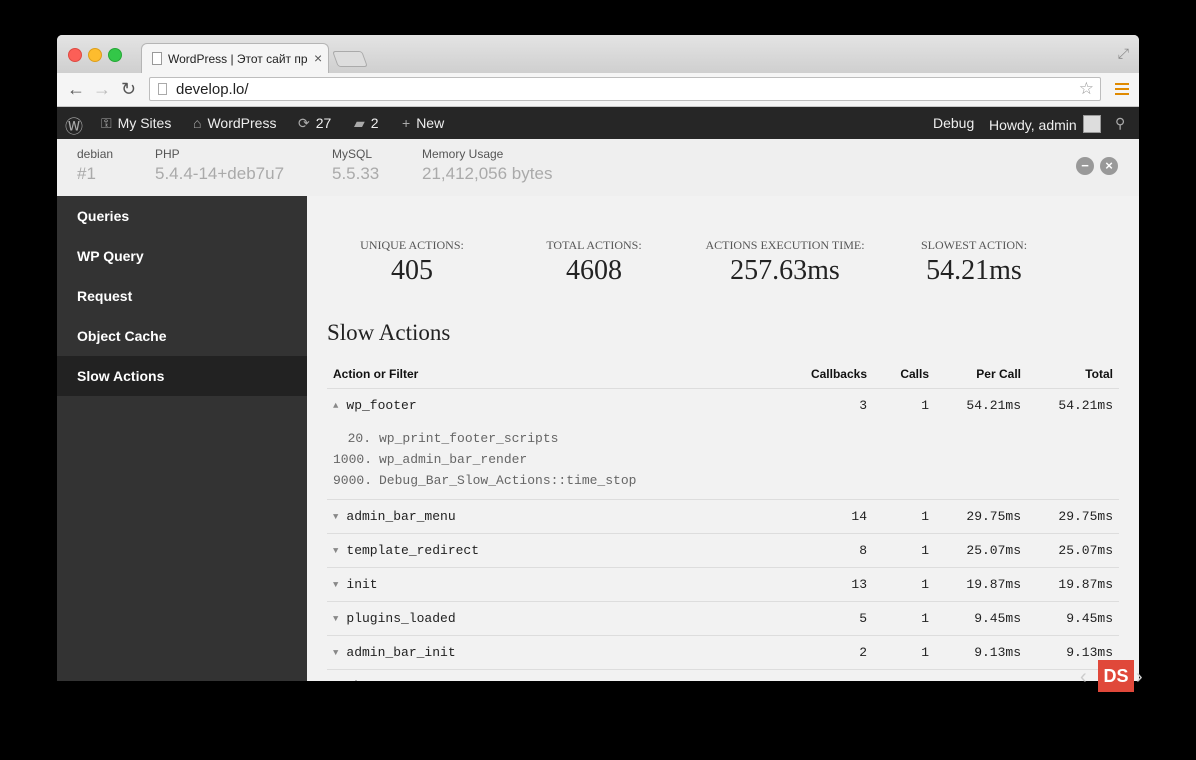  Describe the element at coordinates (238, 59) in the screenshot. I see `tab-title: WordPress | Этот сайт про` at that location.